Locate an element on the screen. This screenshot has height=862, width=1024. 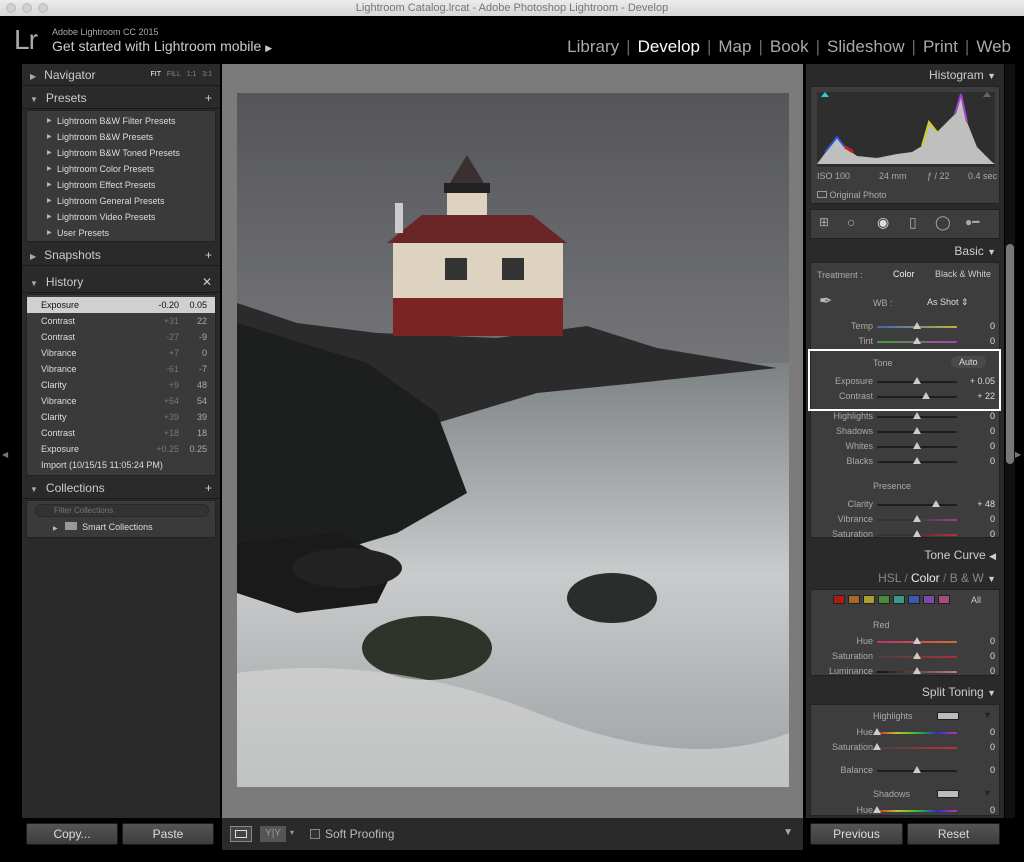
snapshots-header: ▶ Snapshots + is located at coordinates (121, 255).